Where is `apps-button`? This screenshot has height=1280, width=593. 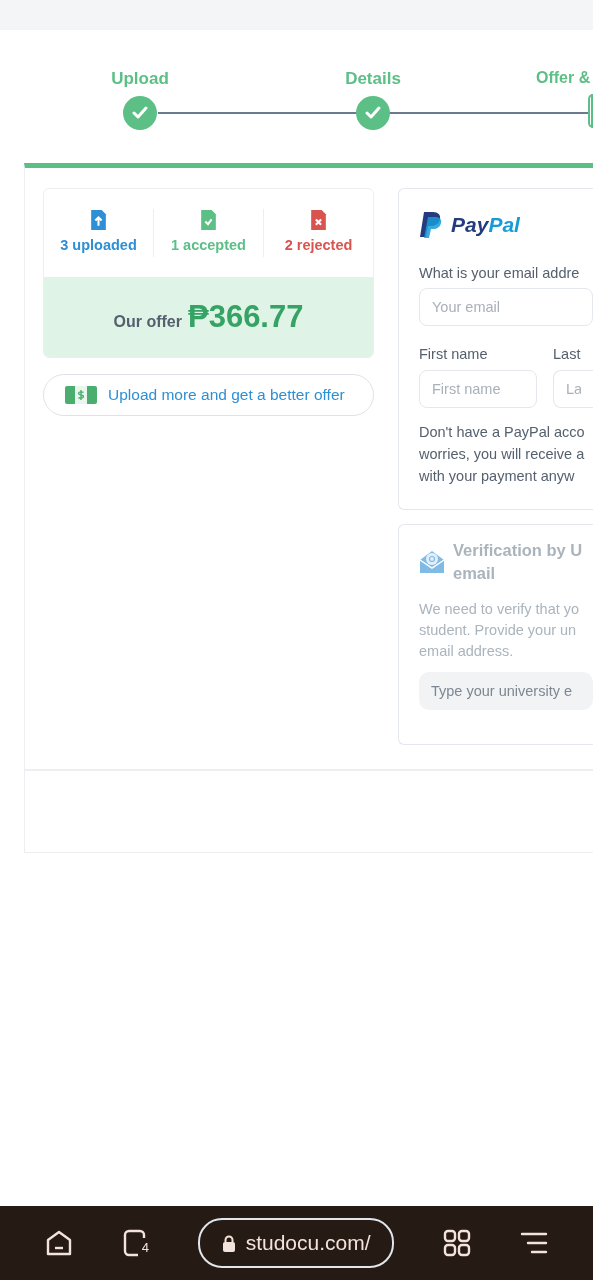 apps-button is located at coordinates (457, 1243).